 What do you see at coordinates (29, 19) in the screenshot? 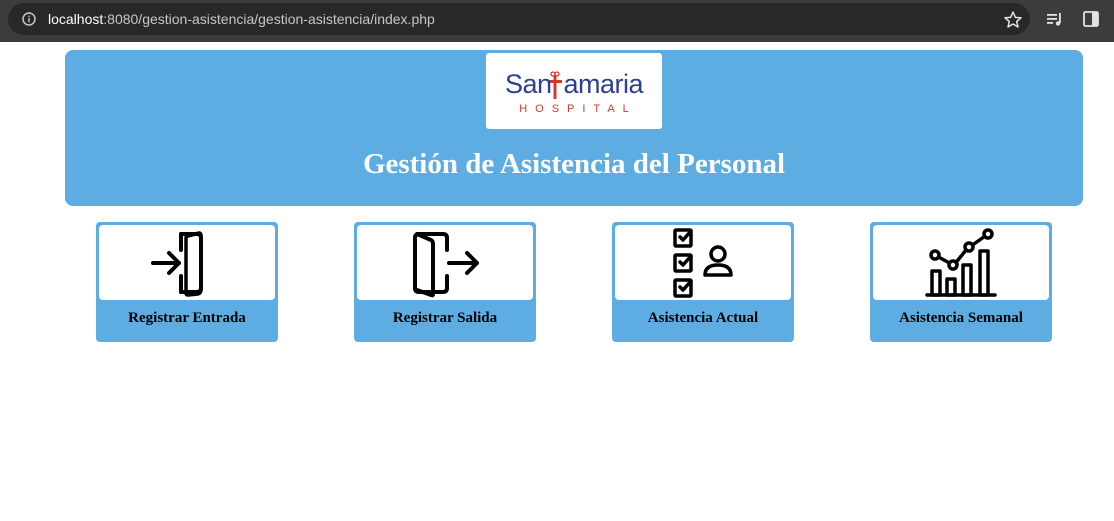
I see `info-icon` at bounding box center [29, 19].